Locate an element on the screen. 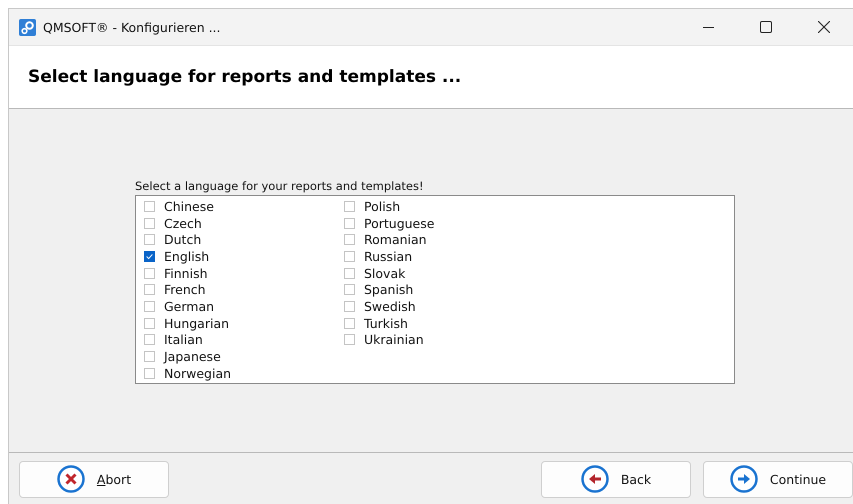 This screenshot has width=853, height=504. language-option: Swedish is located at coordinates (380, 306).